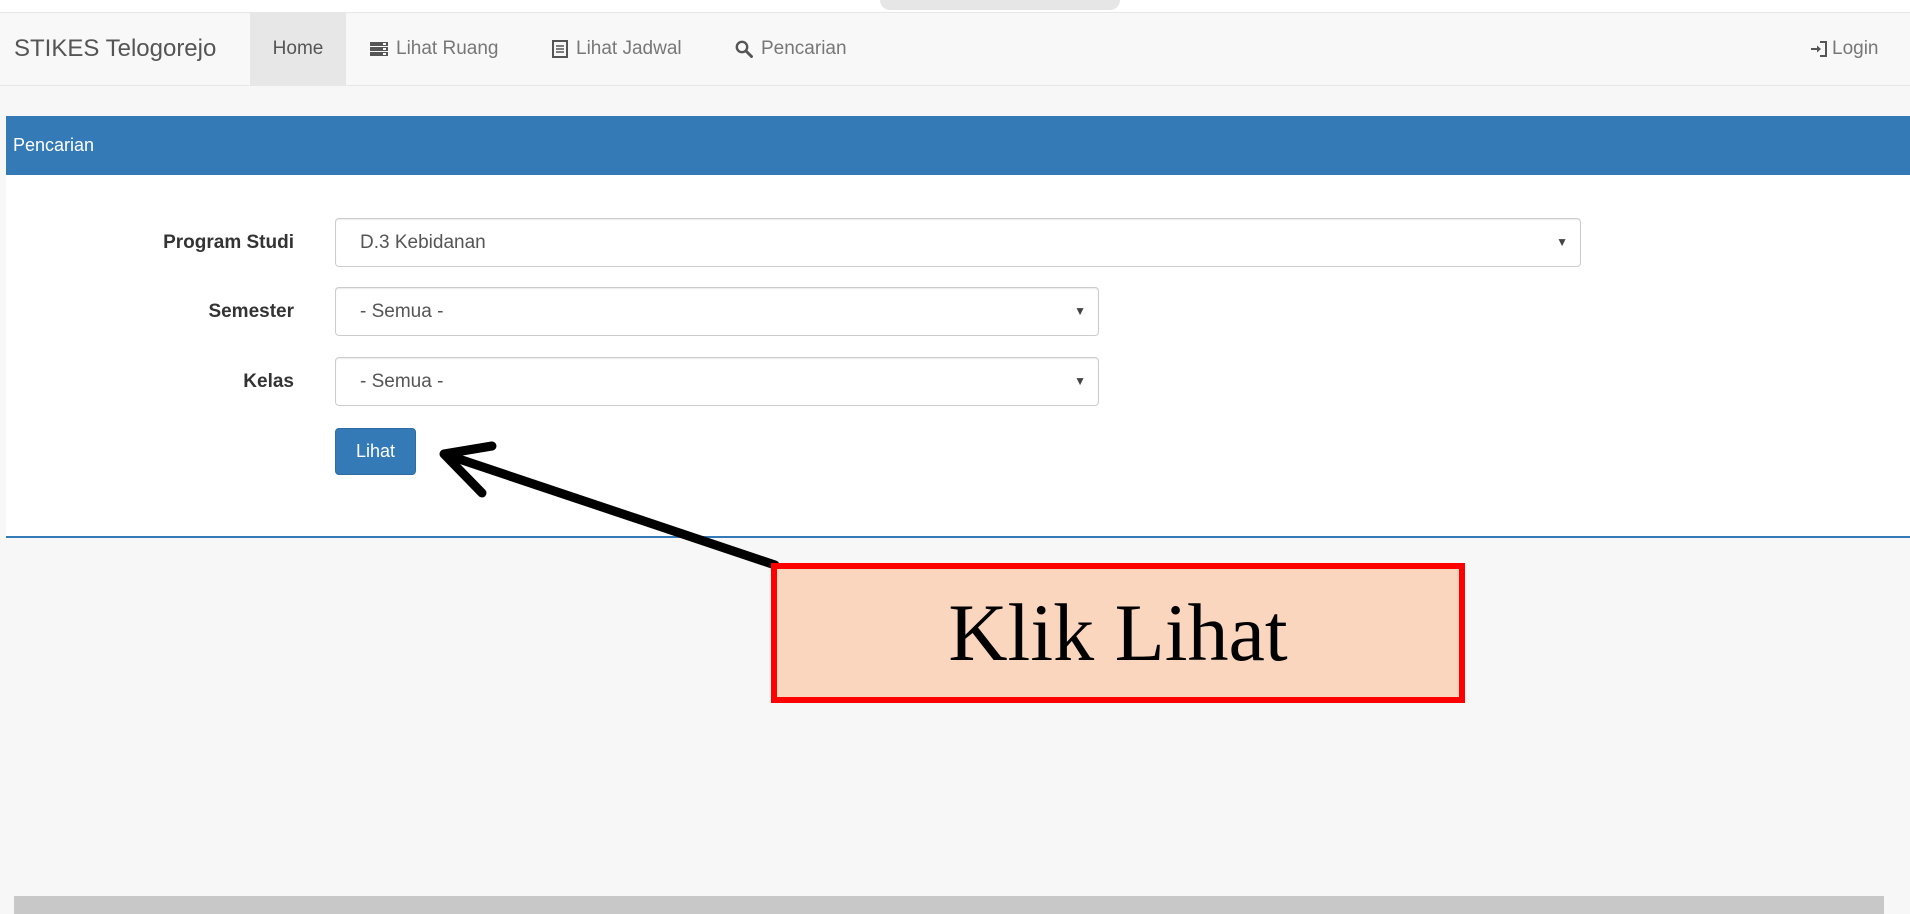  I want to click on footer-bar, so click(949, 905).